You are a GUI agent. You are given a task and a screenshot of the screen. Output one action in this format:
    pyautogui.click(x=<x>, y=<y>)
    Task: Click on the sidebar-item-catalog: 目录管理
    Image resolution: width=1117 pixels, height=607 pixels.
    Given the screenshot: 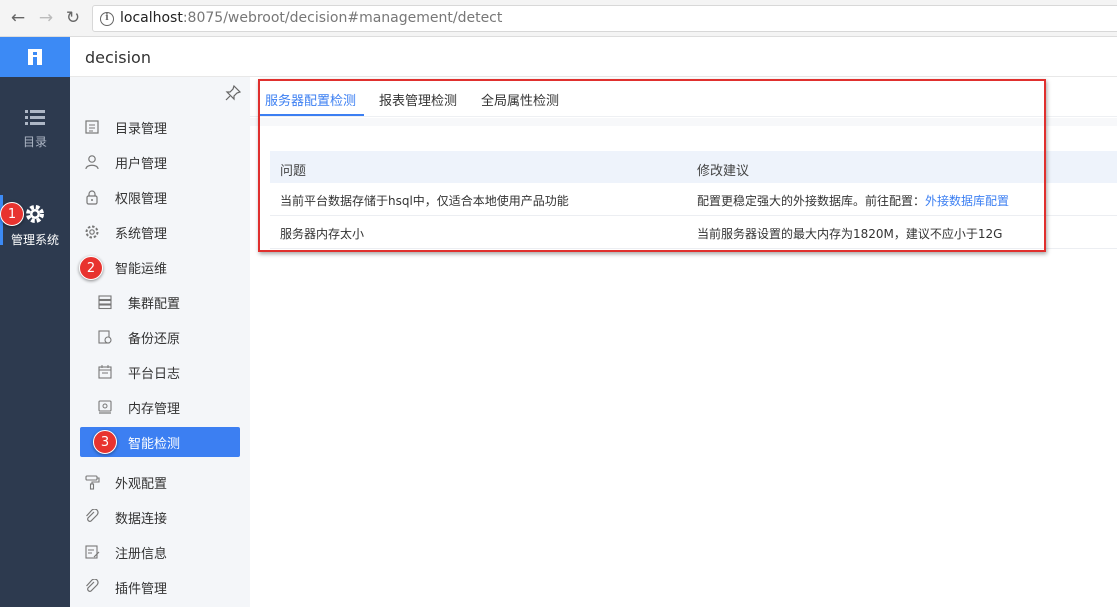 What is the action you would take?
    pyautogui.click(x=160, y=127)
    